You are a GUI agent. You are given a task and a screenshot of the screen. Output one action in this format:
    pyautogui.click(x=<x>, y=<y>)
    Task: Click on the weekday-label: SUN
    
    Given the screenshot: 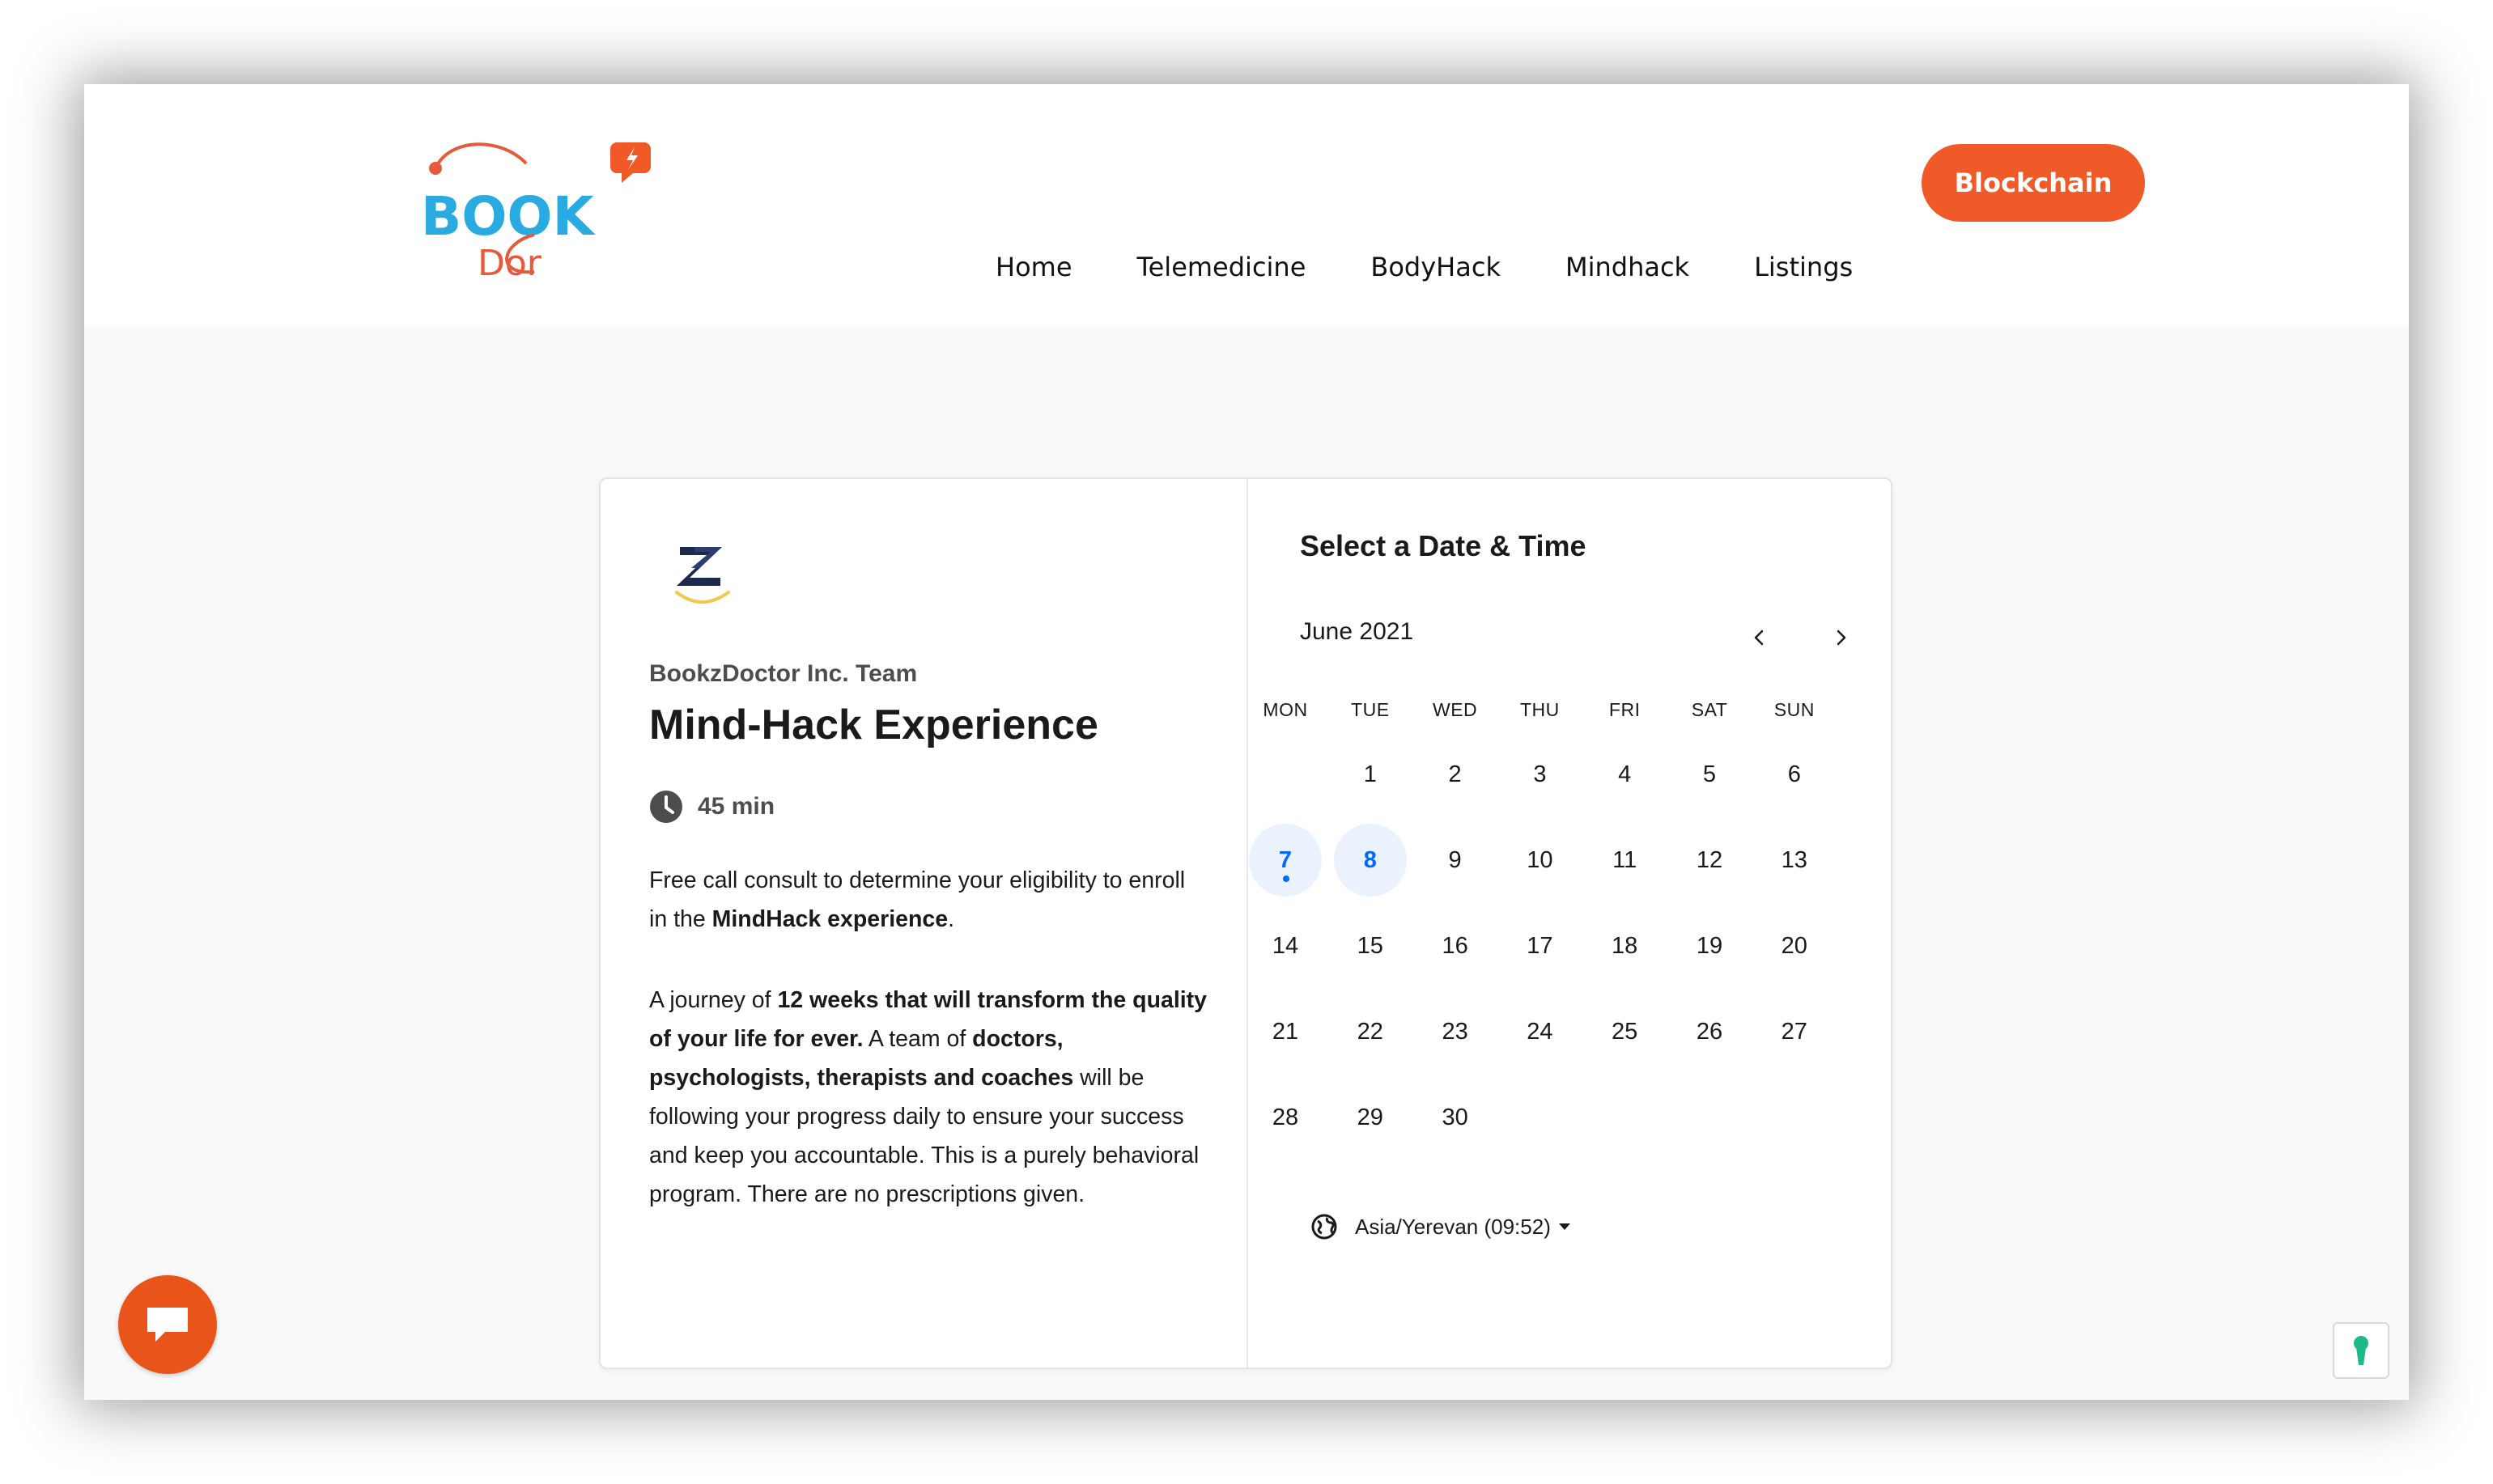 What is the action you would take?
    pyautogui.click(x=1794, y=710)
    